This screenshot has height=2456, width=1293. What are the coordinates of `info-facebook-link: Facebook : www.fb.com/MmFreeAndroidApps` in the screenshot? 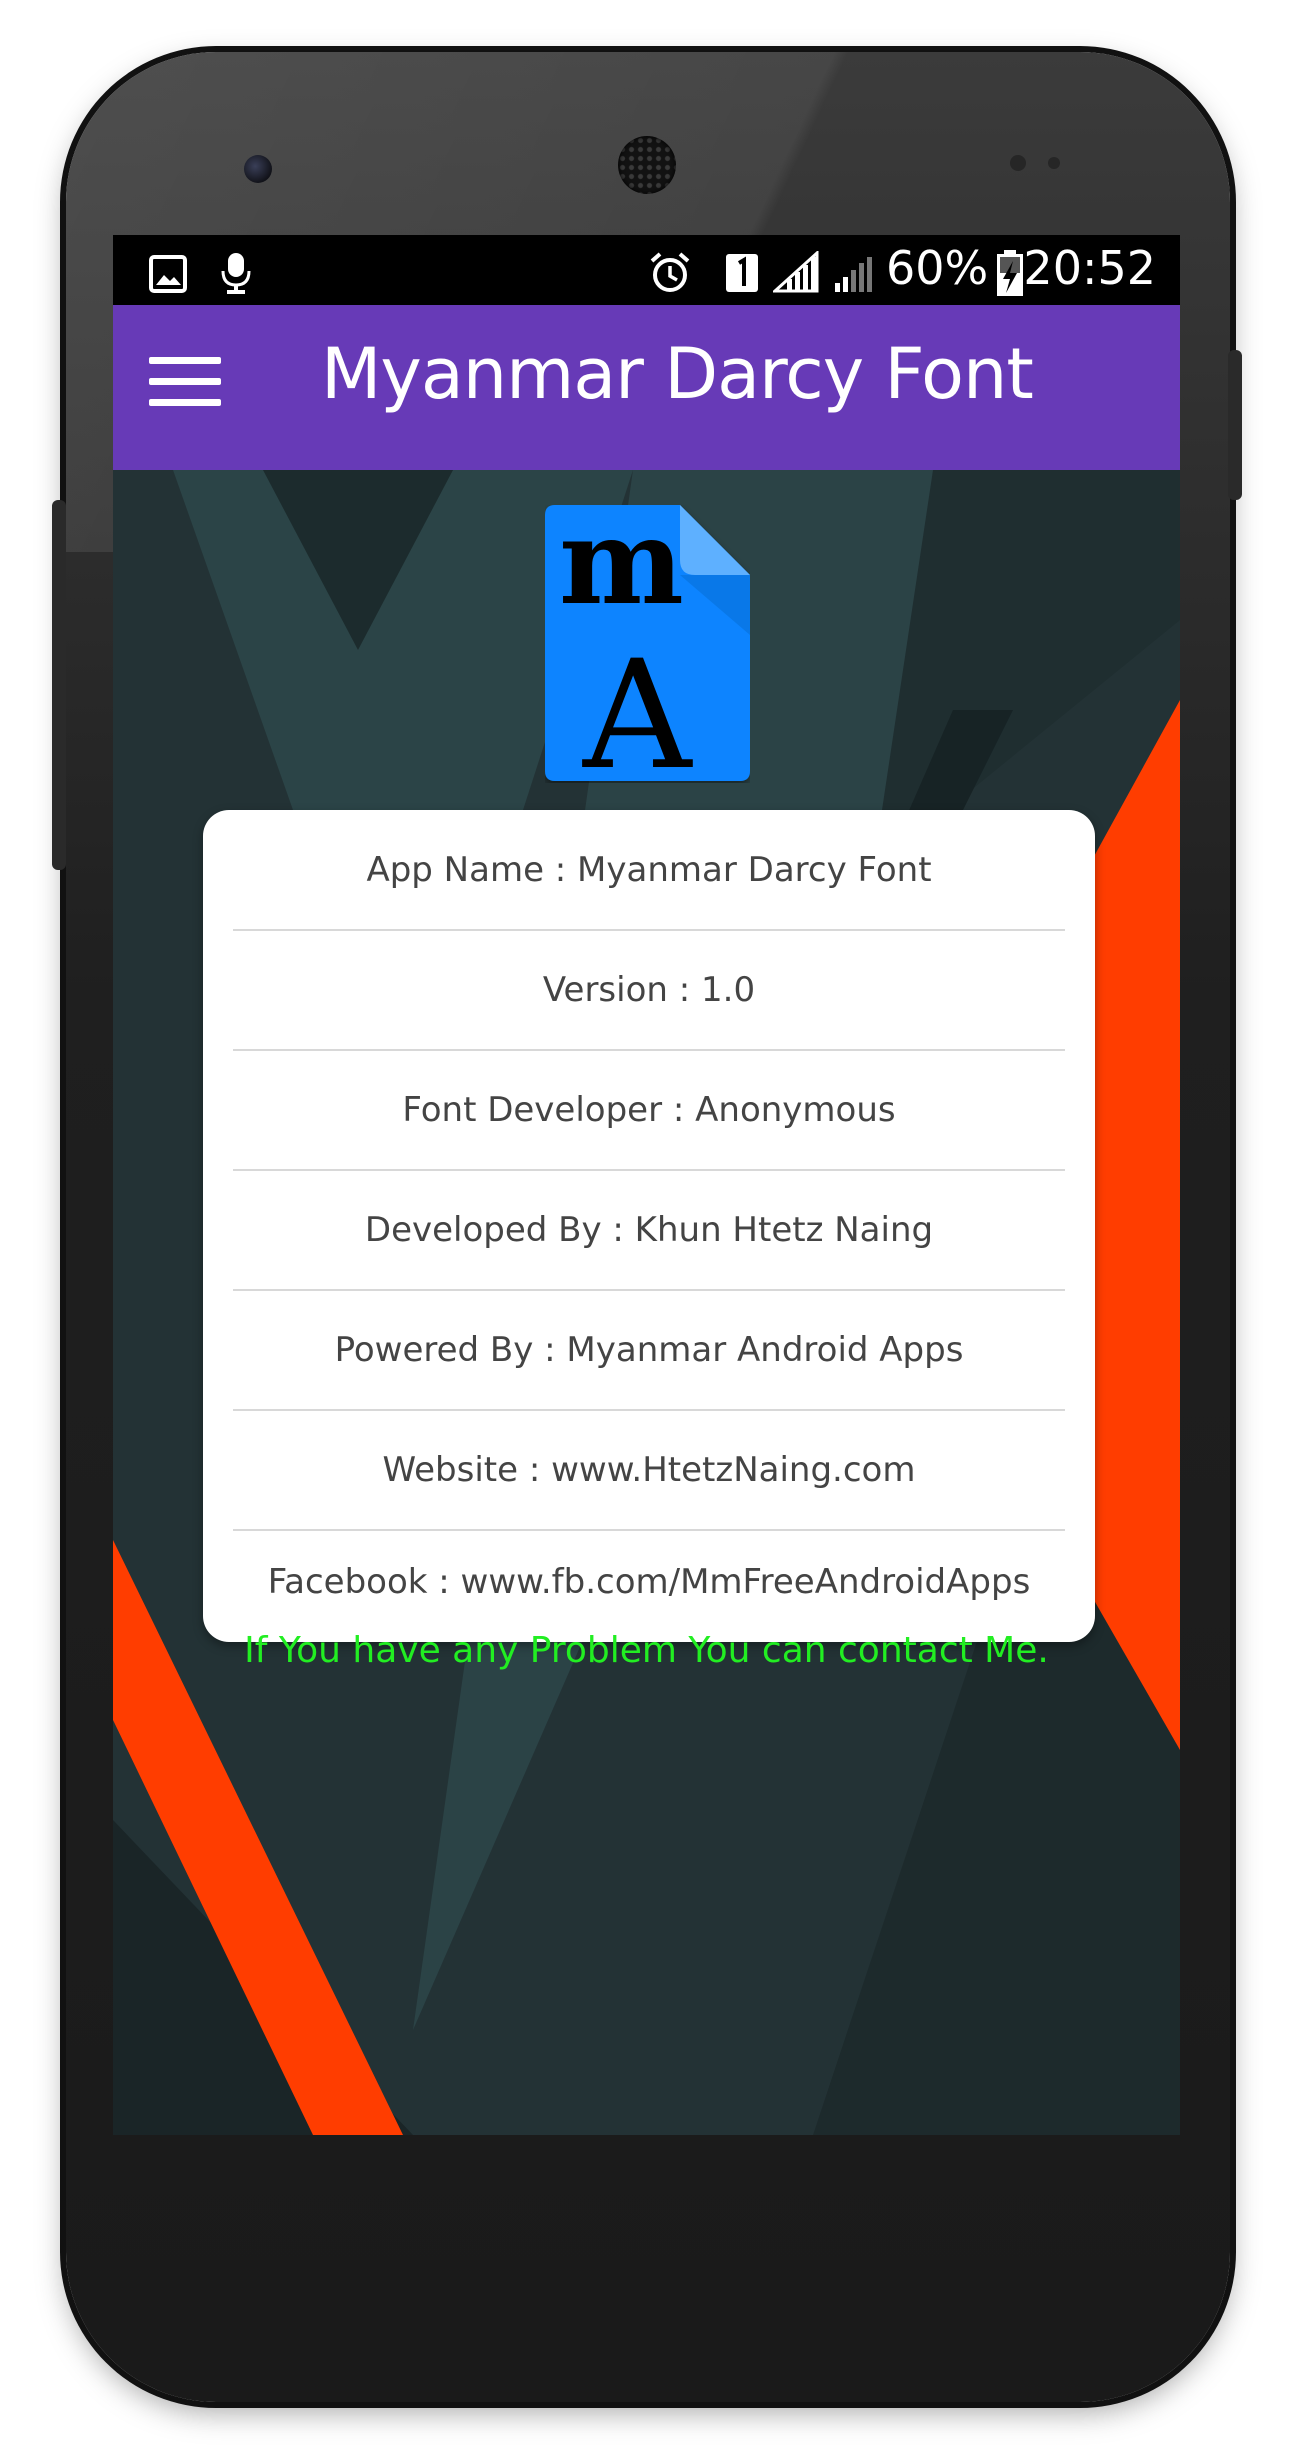 It's located at (649, 1582).